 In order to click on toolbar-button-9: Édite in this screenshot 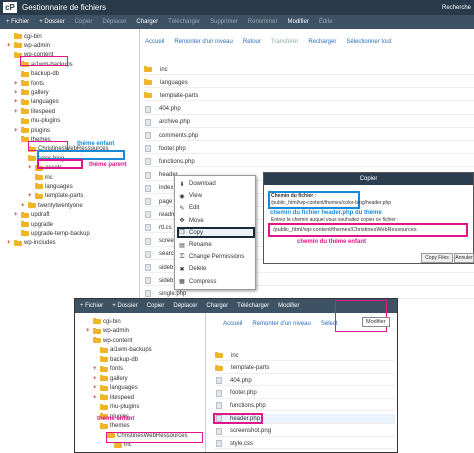, I will do `click(326, 22)`.